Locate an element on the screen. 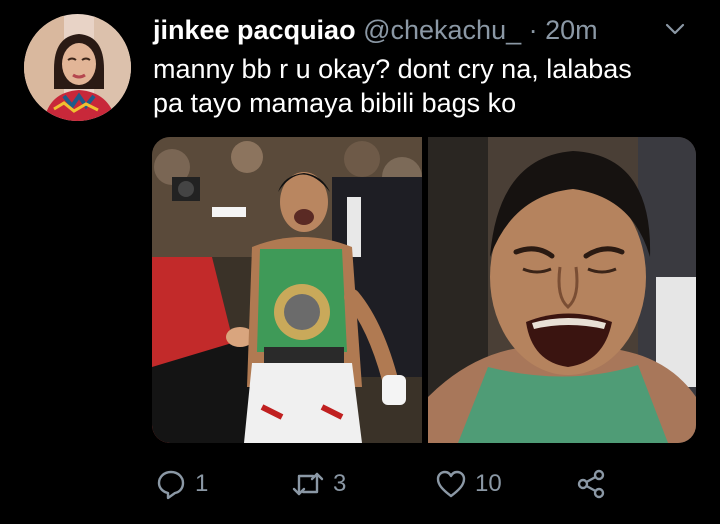  heart-icon is located at coordinates (451, 484).